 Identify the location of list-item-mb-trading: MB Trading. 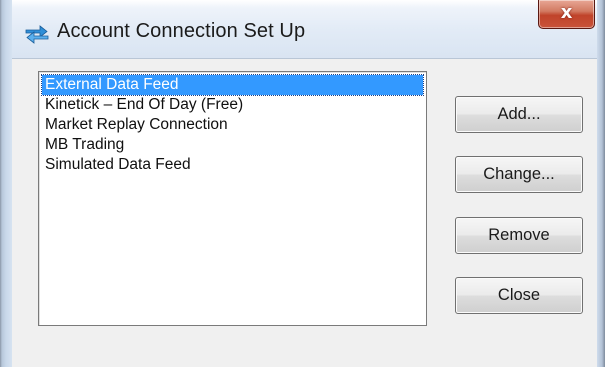
(232, 145).